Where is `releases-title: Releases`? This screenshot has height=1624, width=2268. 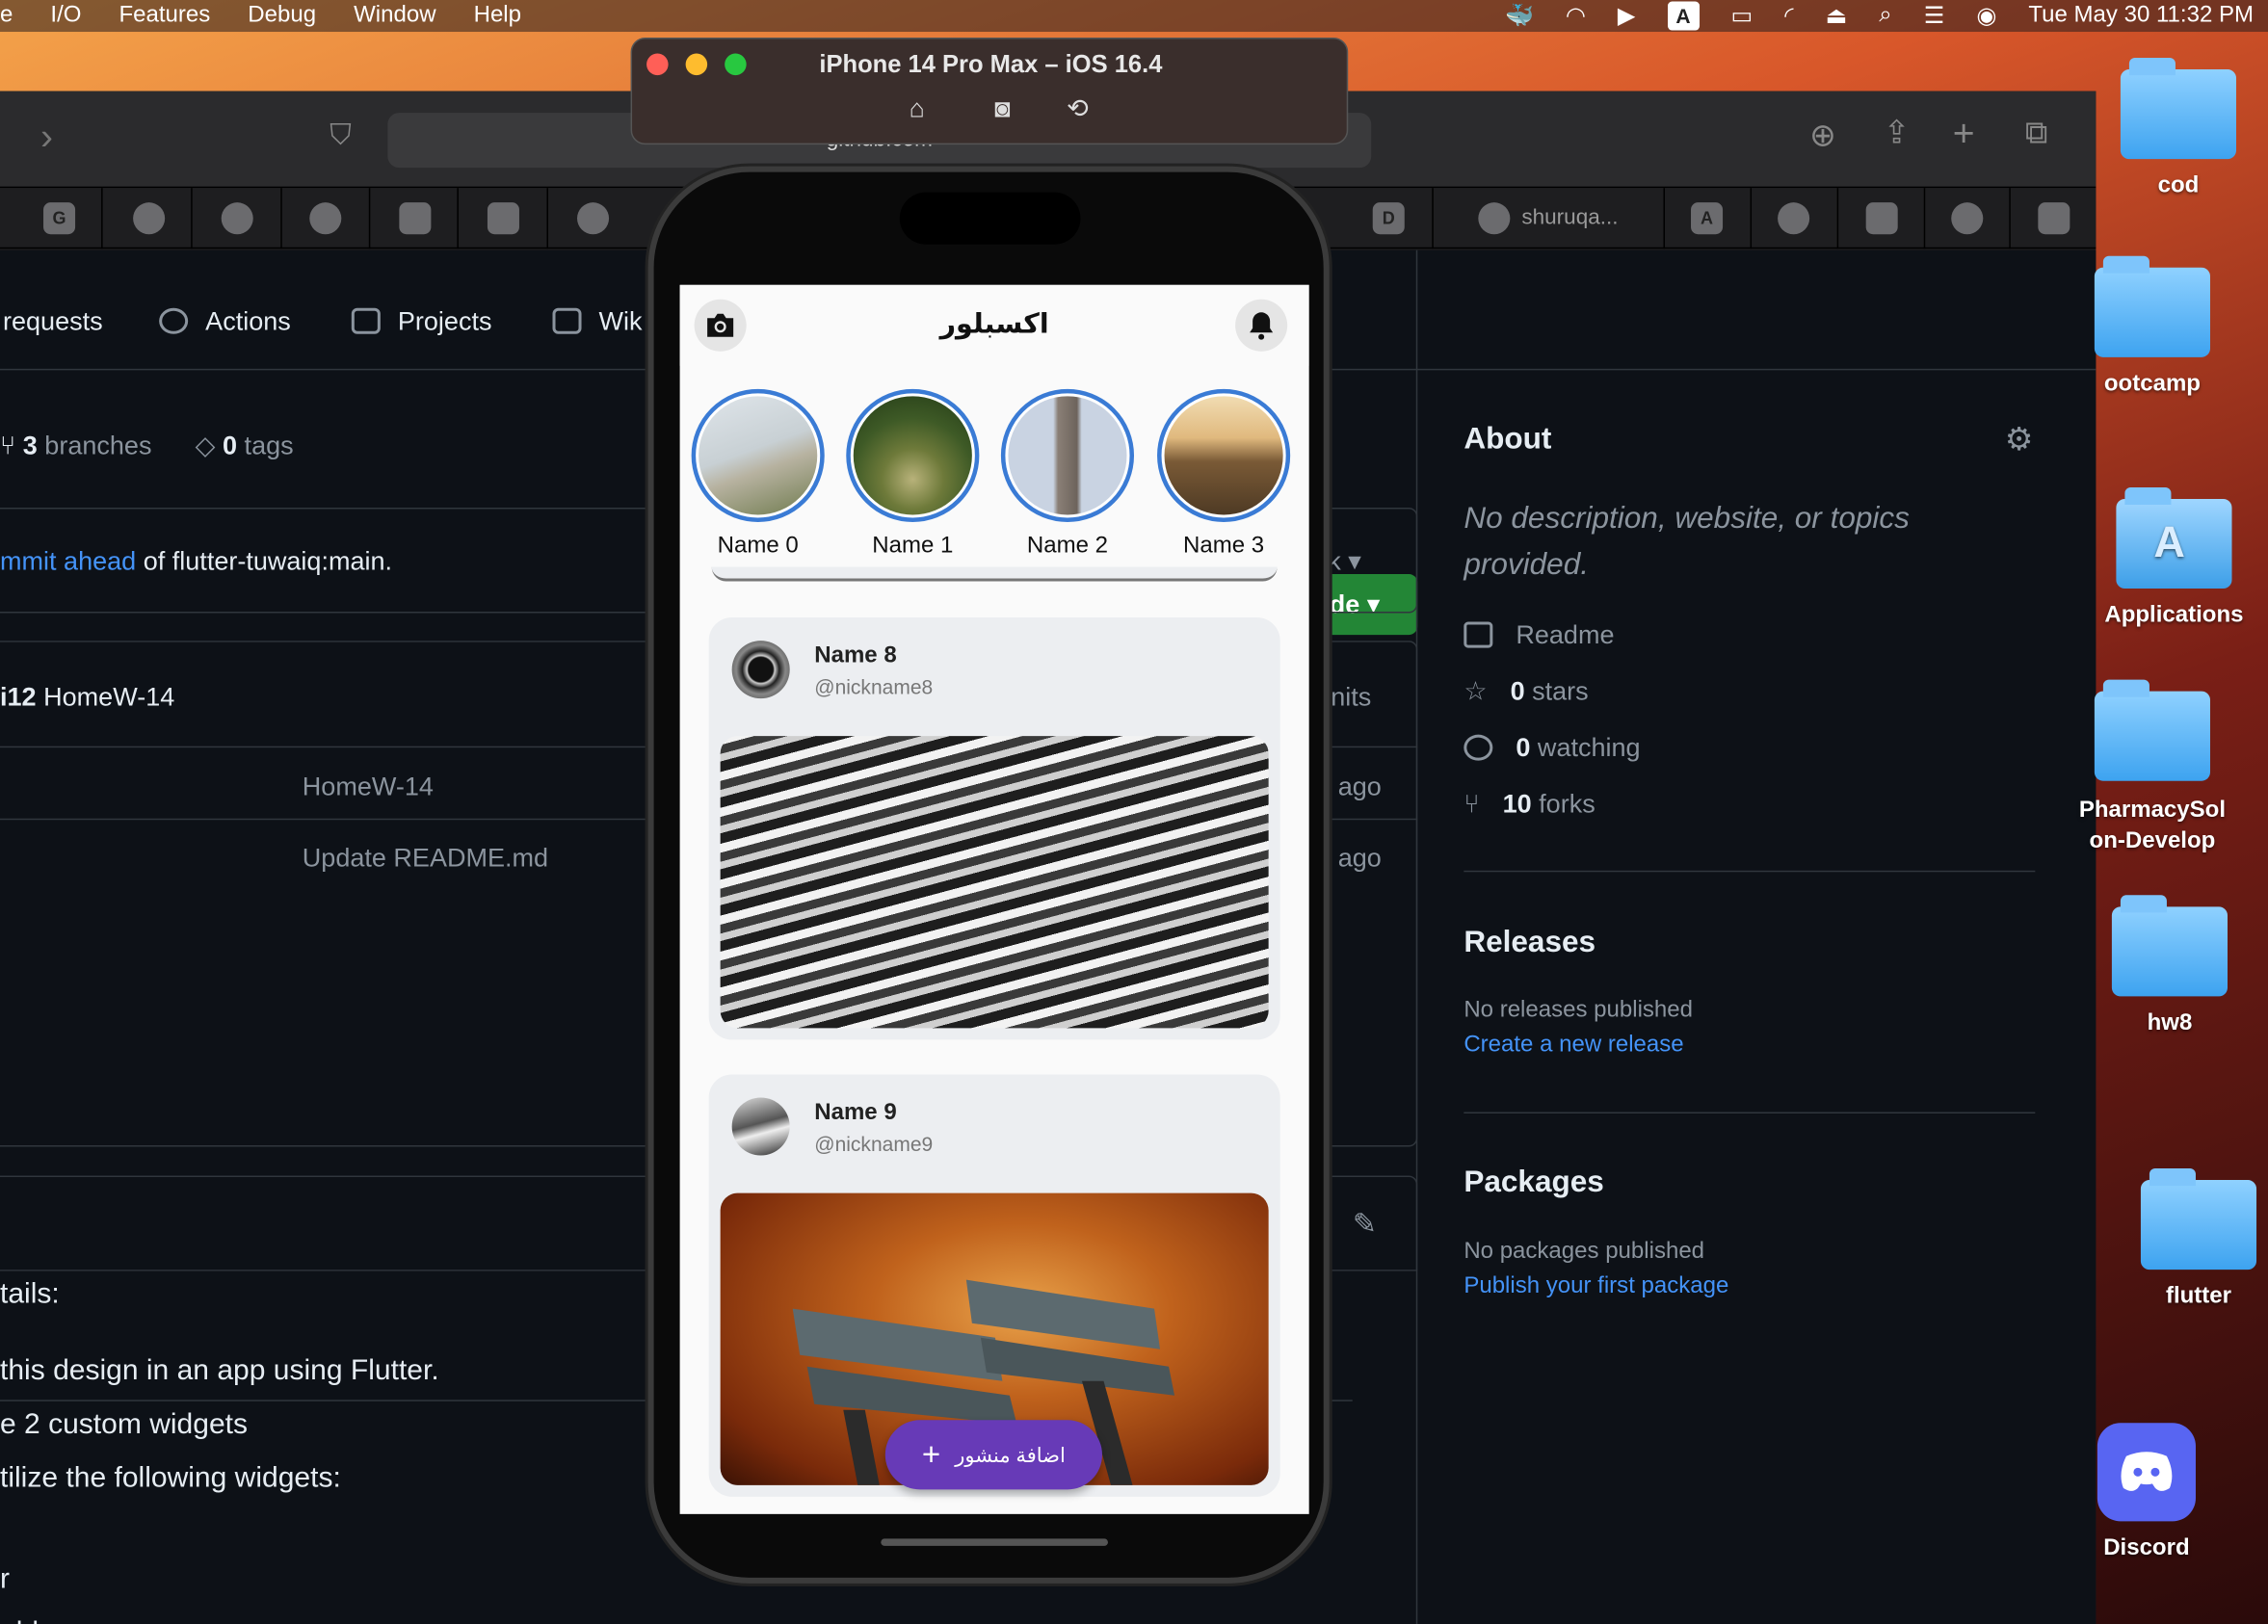 releases-title: Releases is located at coordinates (1530, 943).